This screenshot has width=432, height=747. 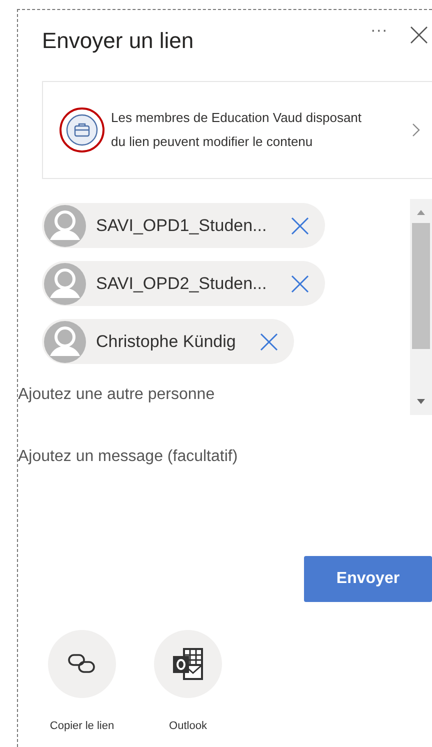 I want to click on share-label: Outlook, so click(x=188, y=726).